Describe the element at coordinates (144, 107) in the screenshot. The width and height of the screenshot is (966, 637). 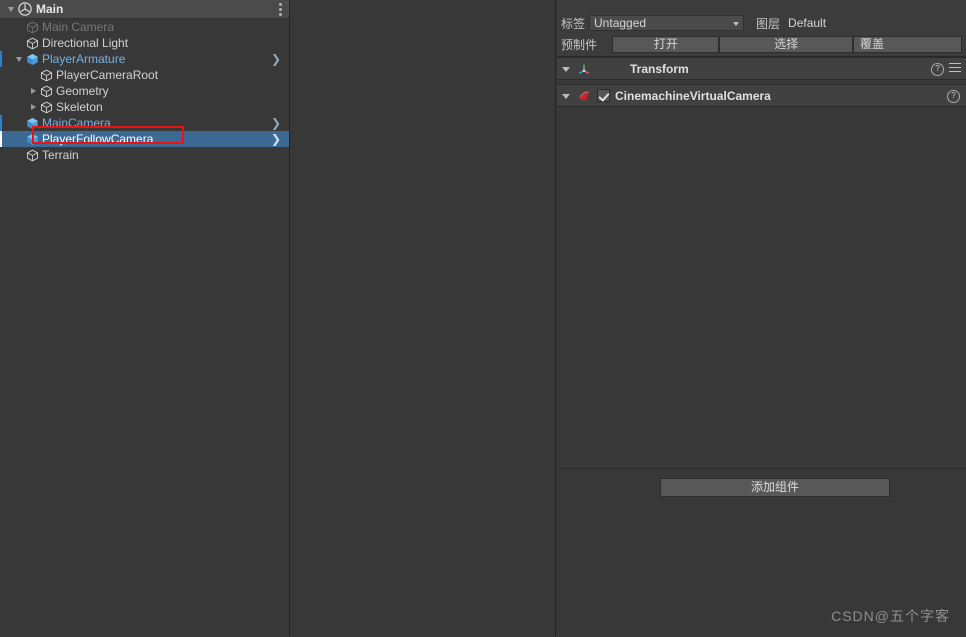
I see `hierarchy-item-skeleton: Skeleton` at that location.